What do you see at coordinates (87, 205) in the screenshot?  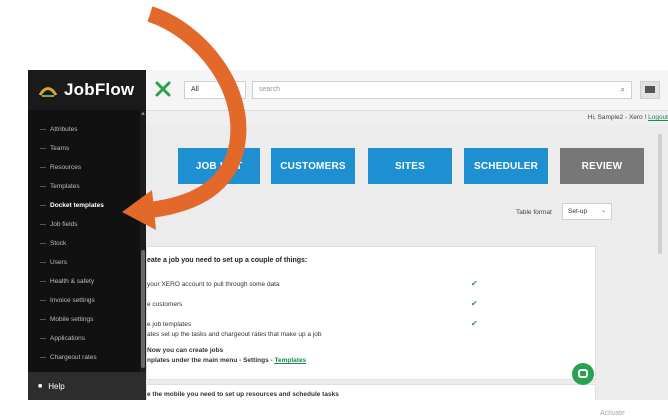 I see `sidebar-item-docket-templates: Docket templates` at bounding box center [87, 205].